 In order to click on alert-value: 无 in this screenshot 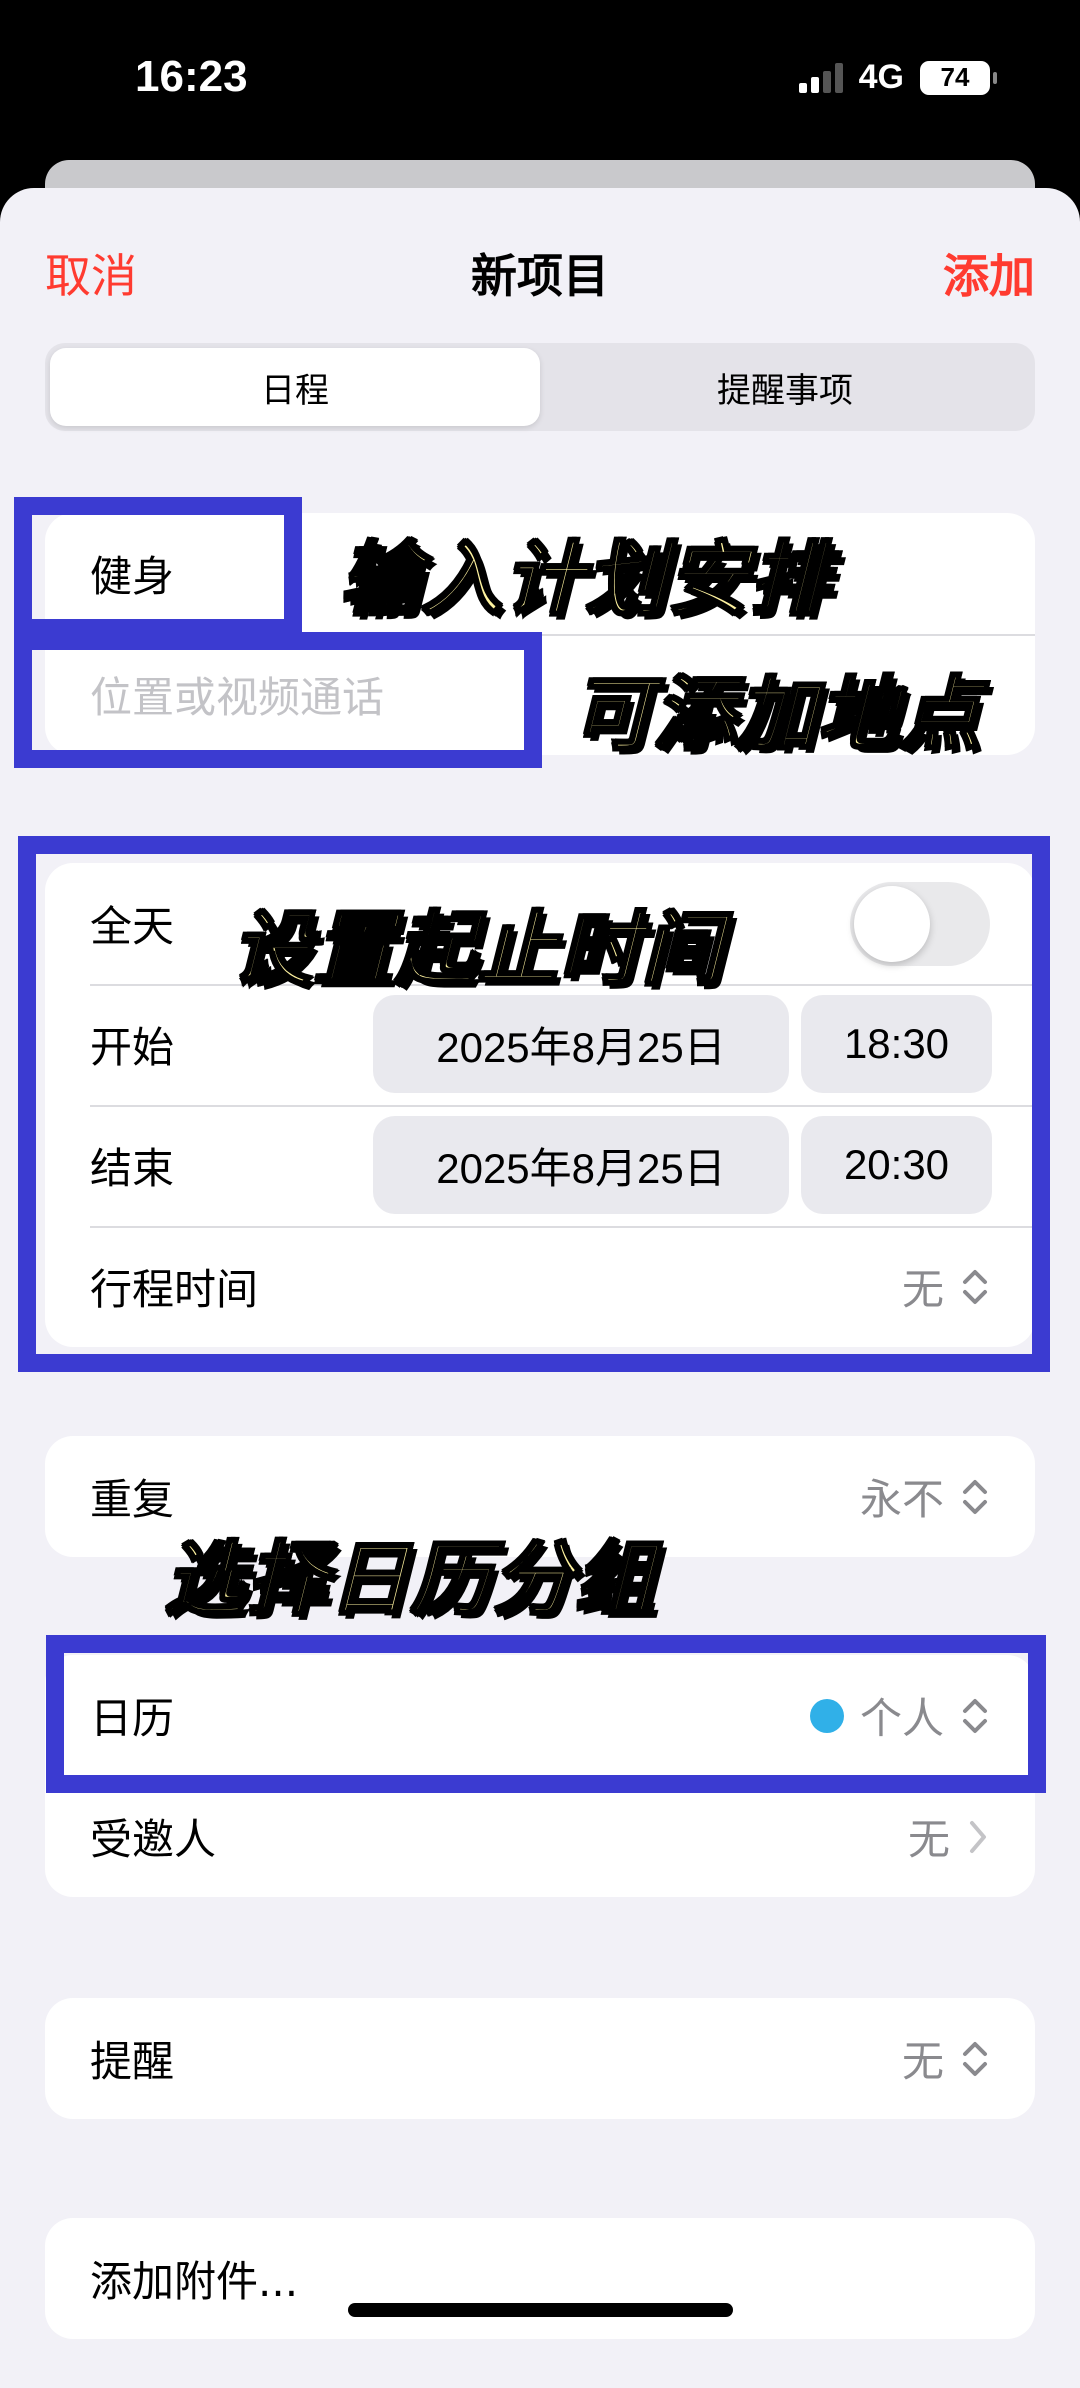, I will do `click(922, 2061)`.